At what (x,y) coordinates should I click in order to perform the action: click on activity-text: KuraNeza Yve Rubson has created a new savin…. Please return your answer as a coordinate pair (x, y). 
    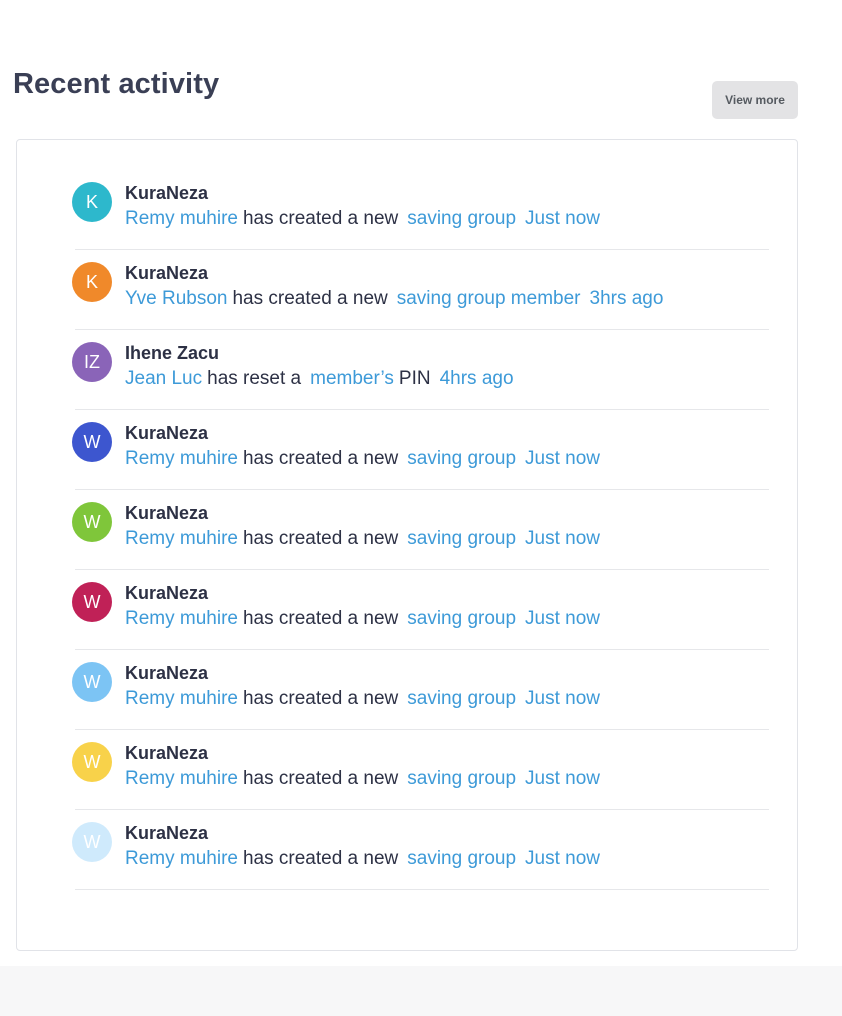
    Looking at the image, I should click on (394, 287).